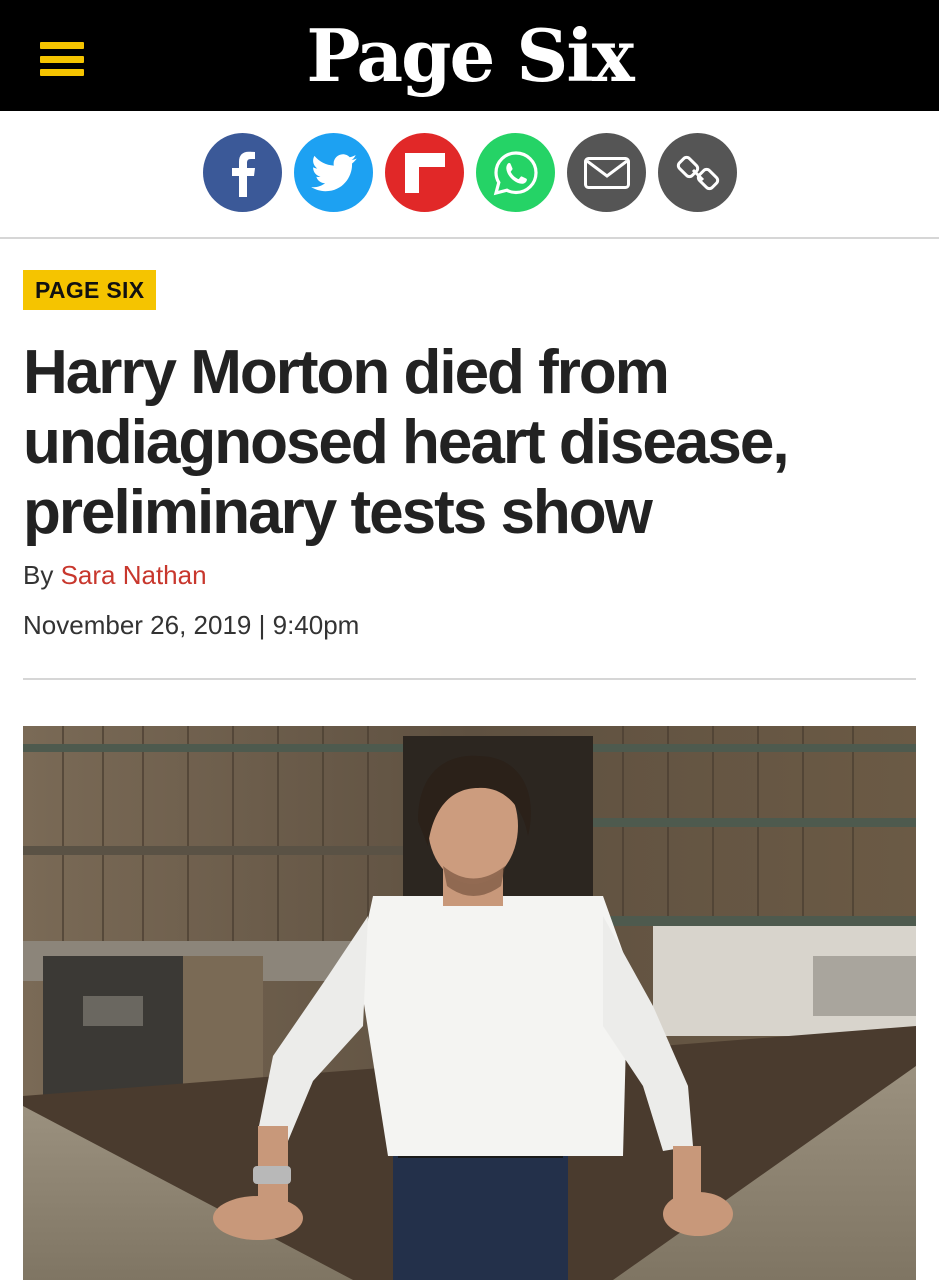  I want to click on flipboard-icon, so click(424, 172).